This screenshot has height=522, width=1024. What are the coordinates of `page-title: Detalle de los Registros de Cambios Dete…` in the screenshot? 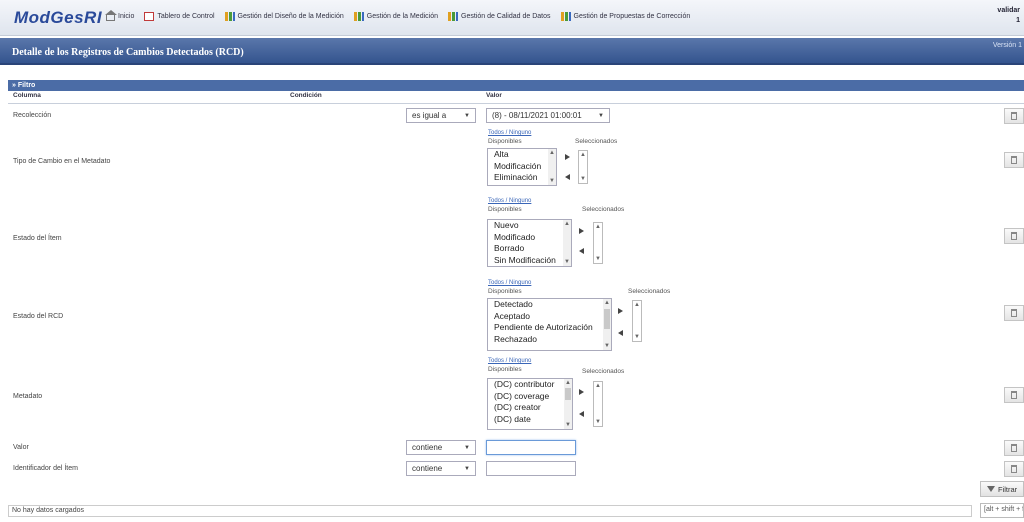 It's located at (128, 52).